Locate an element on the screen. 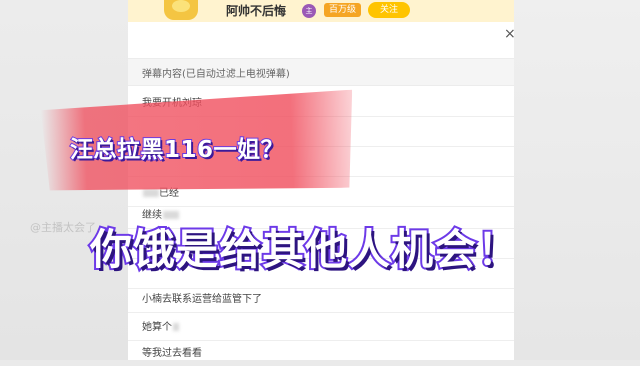 The height and width of the screenshot is (366, 640). danmaku-item: 等我过去看看 is located at coordinates (321, 351).